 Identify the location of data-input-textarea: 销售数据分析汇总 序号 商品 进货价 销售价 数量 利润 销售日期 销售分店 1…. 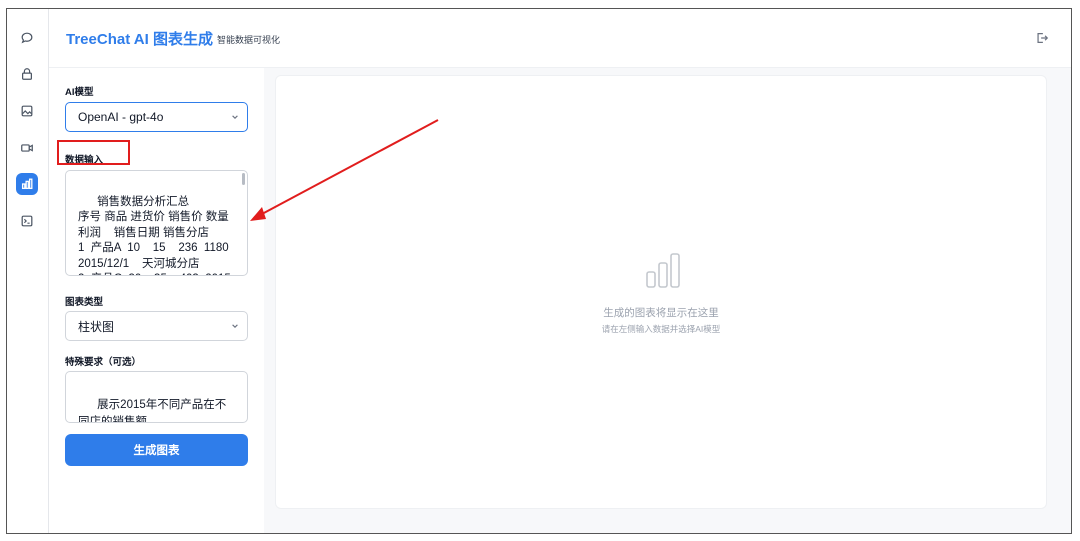
(156, 223).